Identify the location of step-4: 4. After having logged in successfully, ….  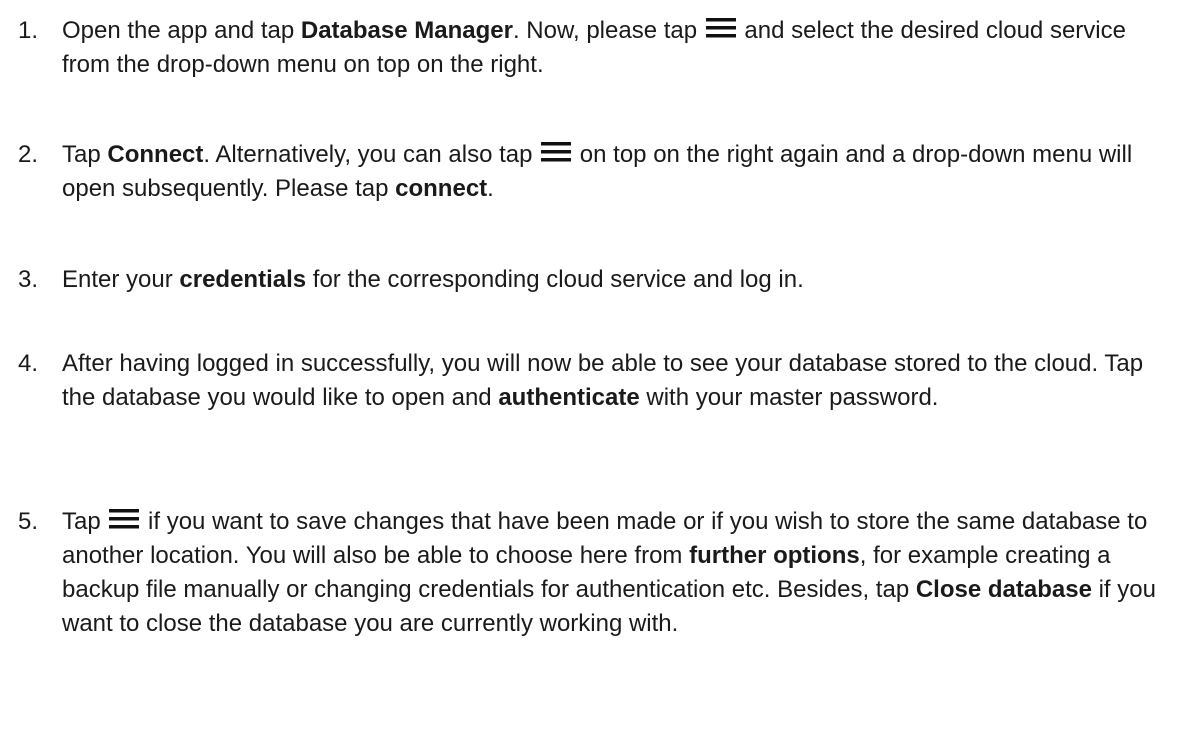
(590, 381).